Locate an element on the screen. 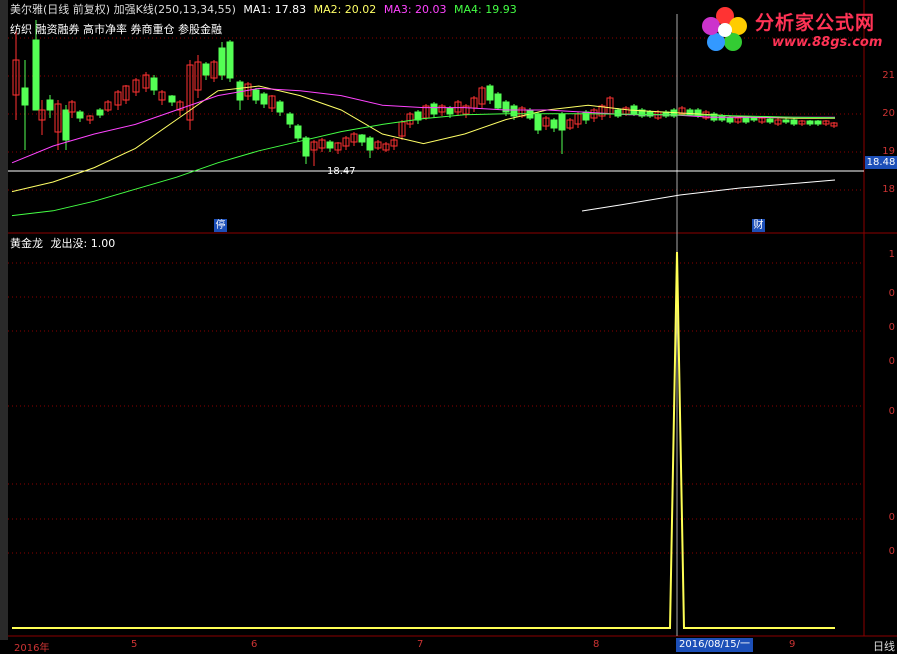 The image size is (897, 654). indicator-name: 加强K线(250,13,34,55) is located at coordinates (174, 9).